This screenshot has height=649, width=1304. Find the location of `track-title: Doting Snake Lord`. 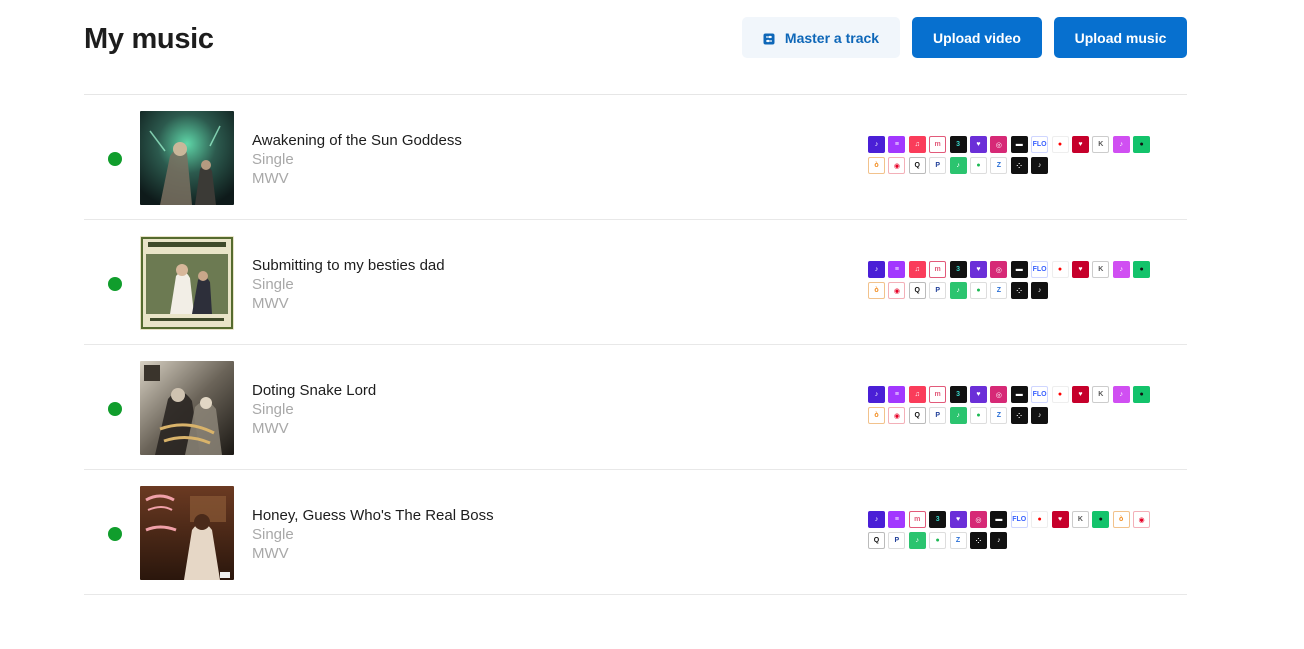

track-title: Doting Snake Lord is located at coordinates (314, 390).